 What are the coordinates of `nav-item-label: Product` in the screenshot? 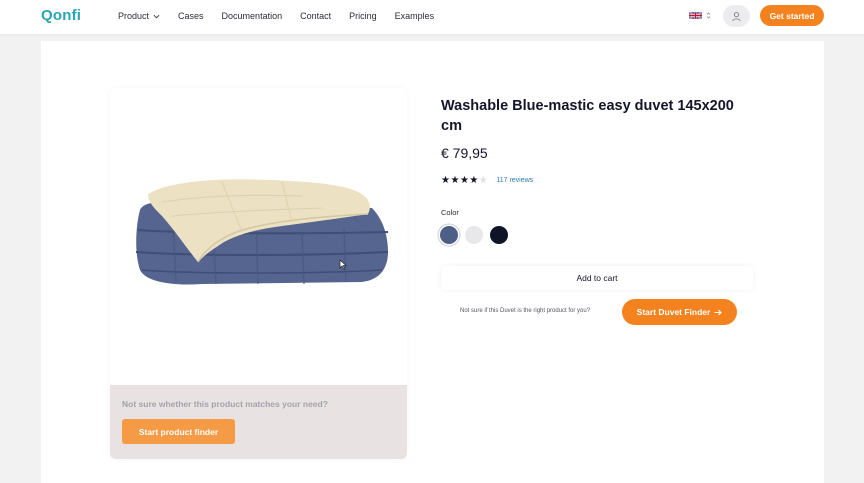 It's located at (134, 16).